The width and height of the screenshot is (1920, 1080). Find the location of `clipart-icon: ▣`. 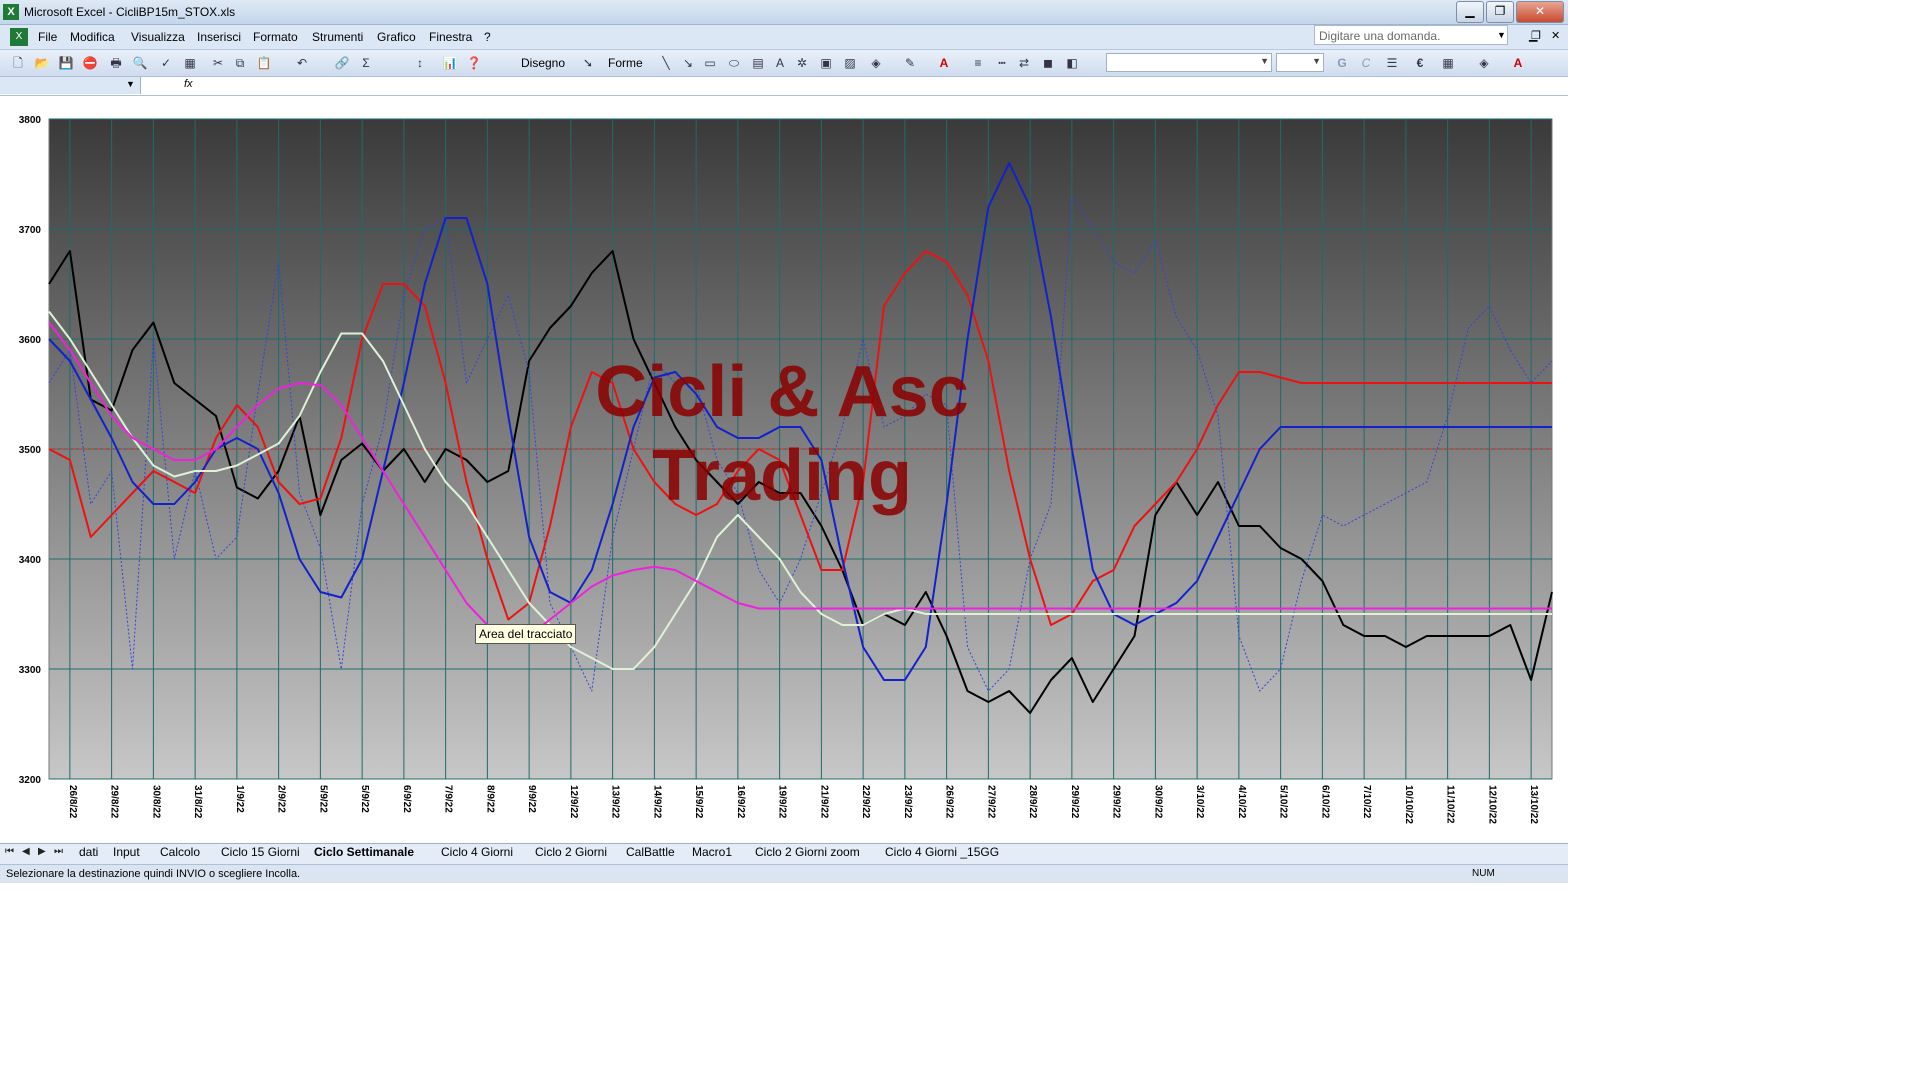

clipart-icon: ▣ is located at coordinates (826, 63).